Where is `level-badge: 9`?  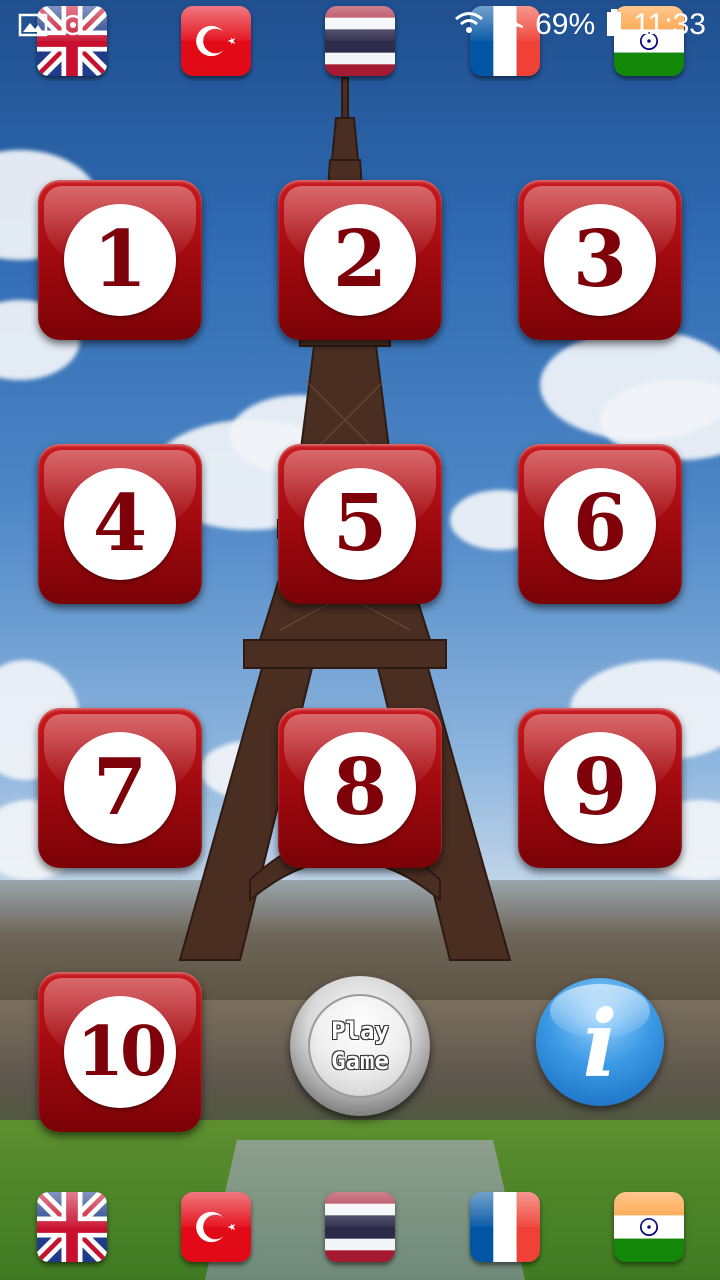
level-badge: 9 is located at coordinates (600, 788).